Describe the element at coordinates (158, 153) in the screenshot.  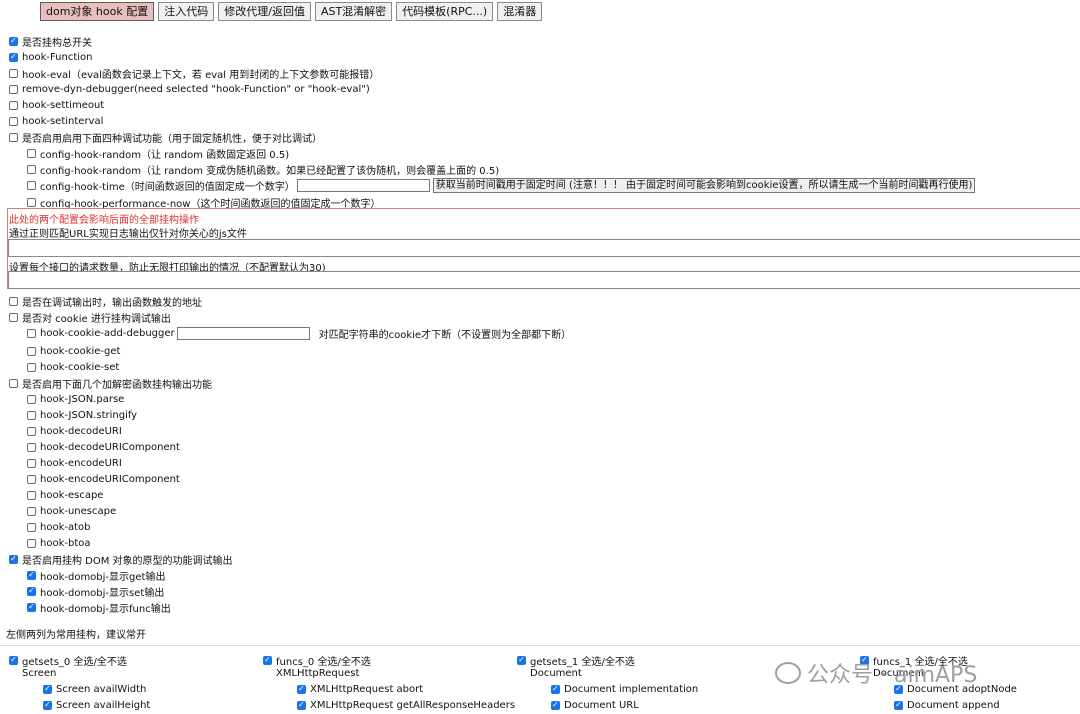
I see `option-config-hook-random: config-hook-random（让 random 函数固定返回 0.5)` at that location.